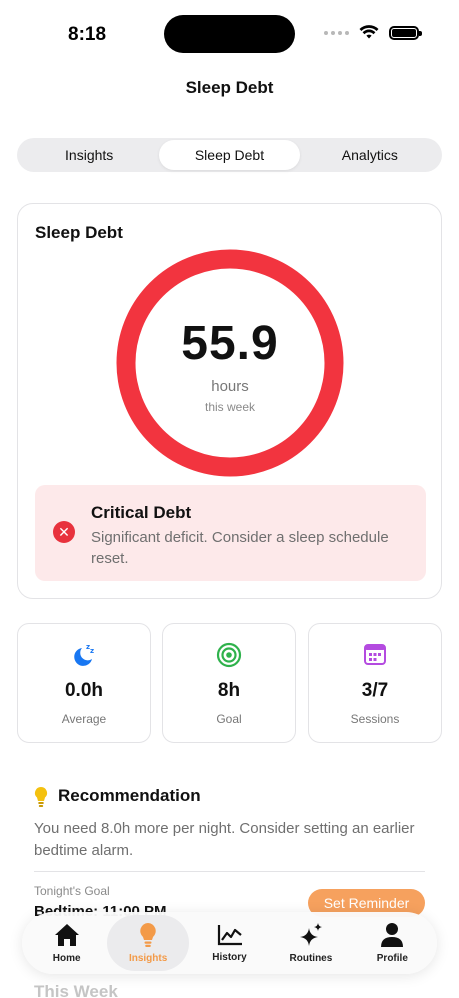  What do you see at coordinates (84, 655) in the screenshot?
I see `moon-zzz-icon: z z` at bounding box center [84, 655].